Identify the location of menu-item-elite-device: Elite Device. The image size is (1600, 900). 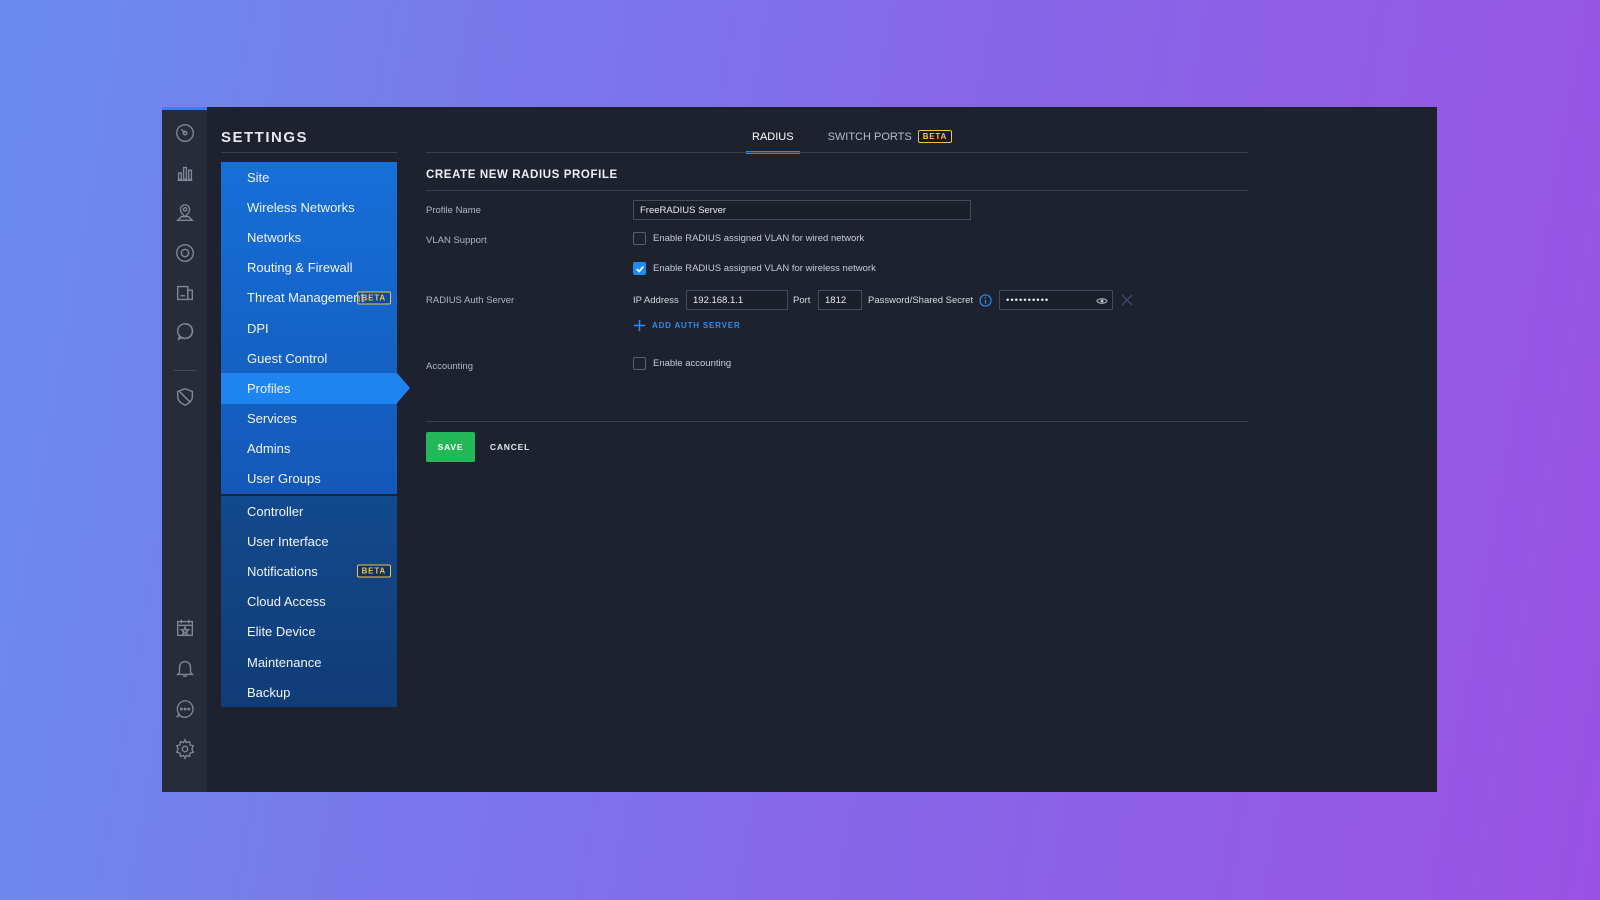
(309, 632).